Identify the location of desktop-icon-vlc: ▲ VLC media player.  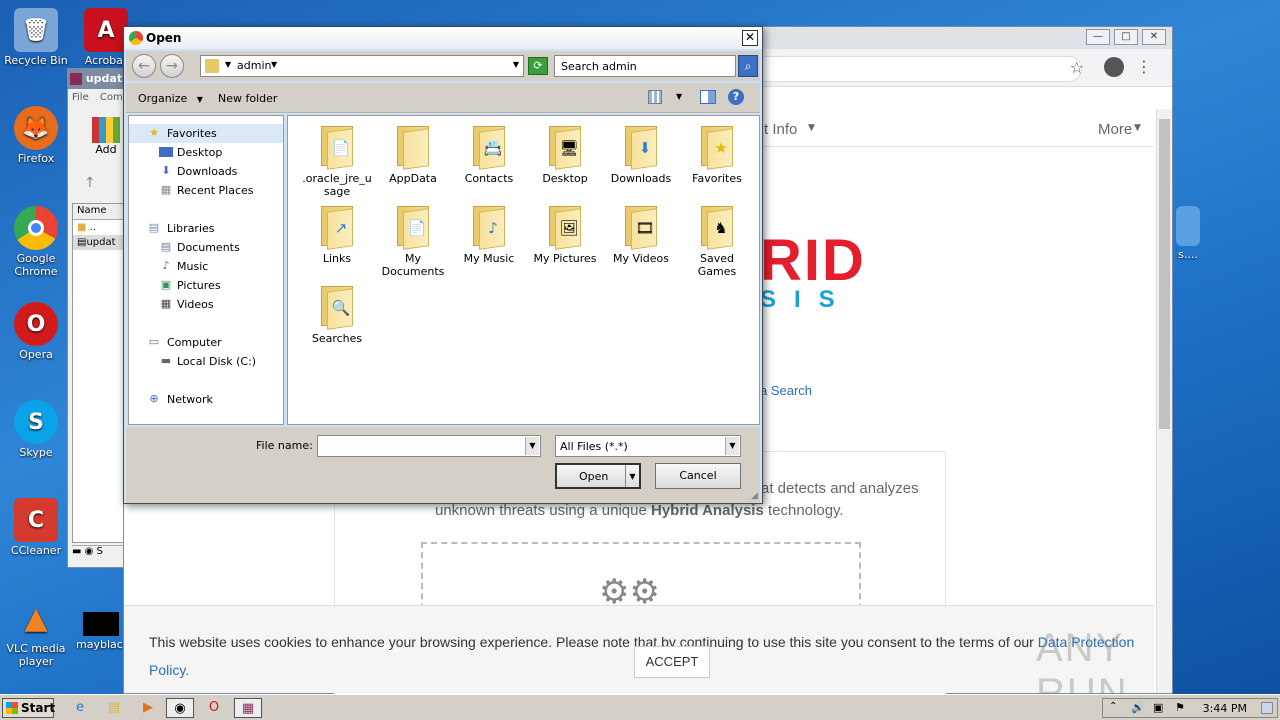
(36, 632).